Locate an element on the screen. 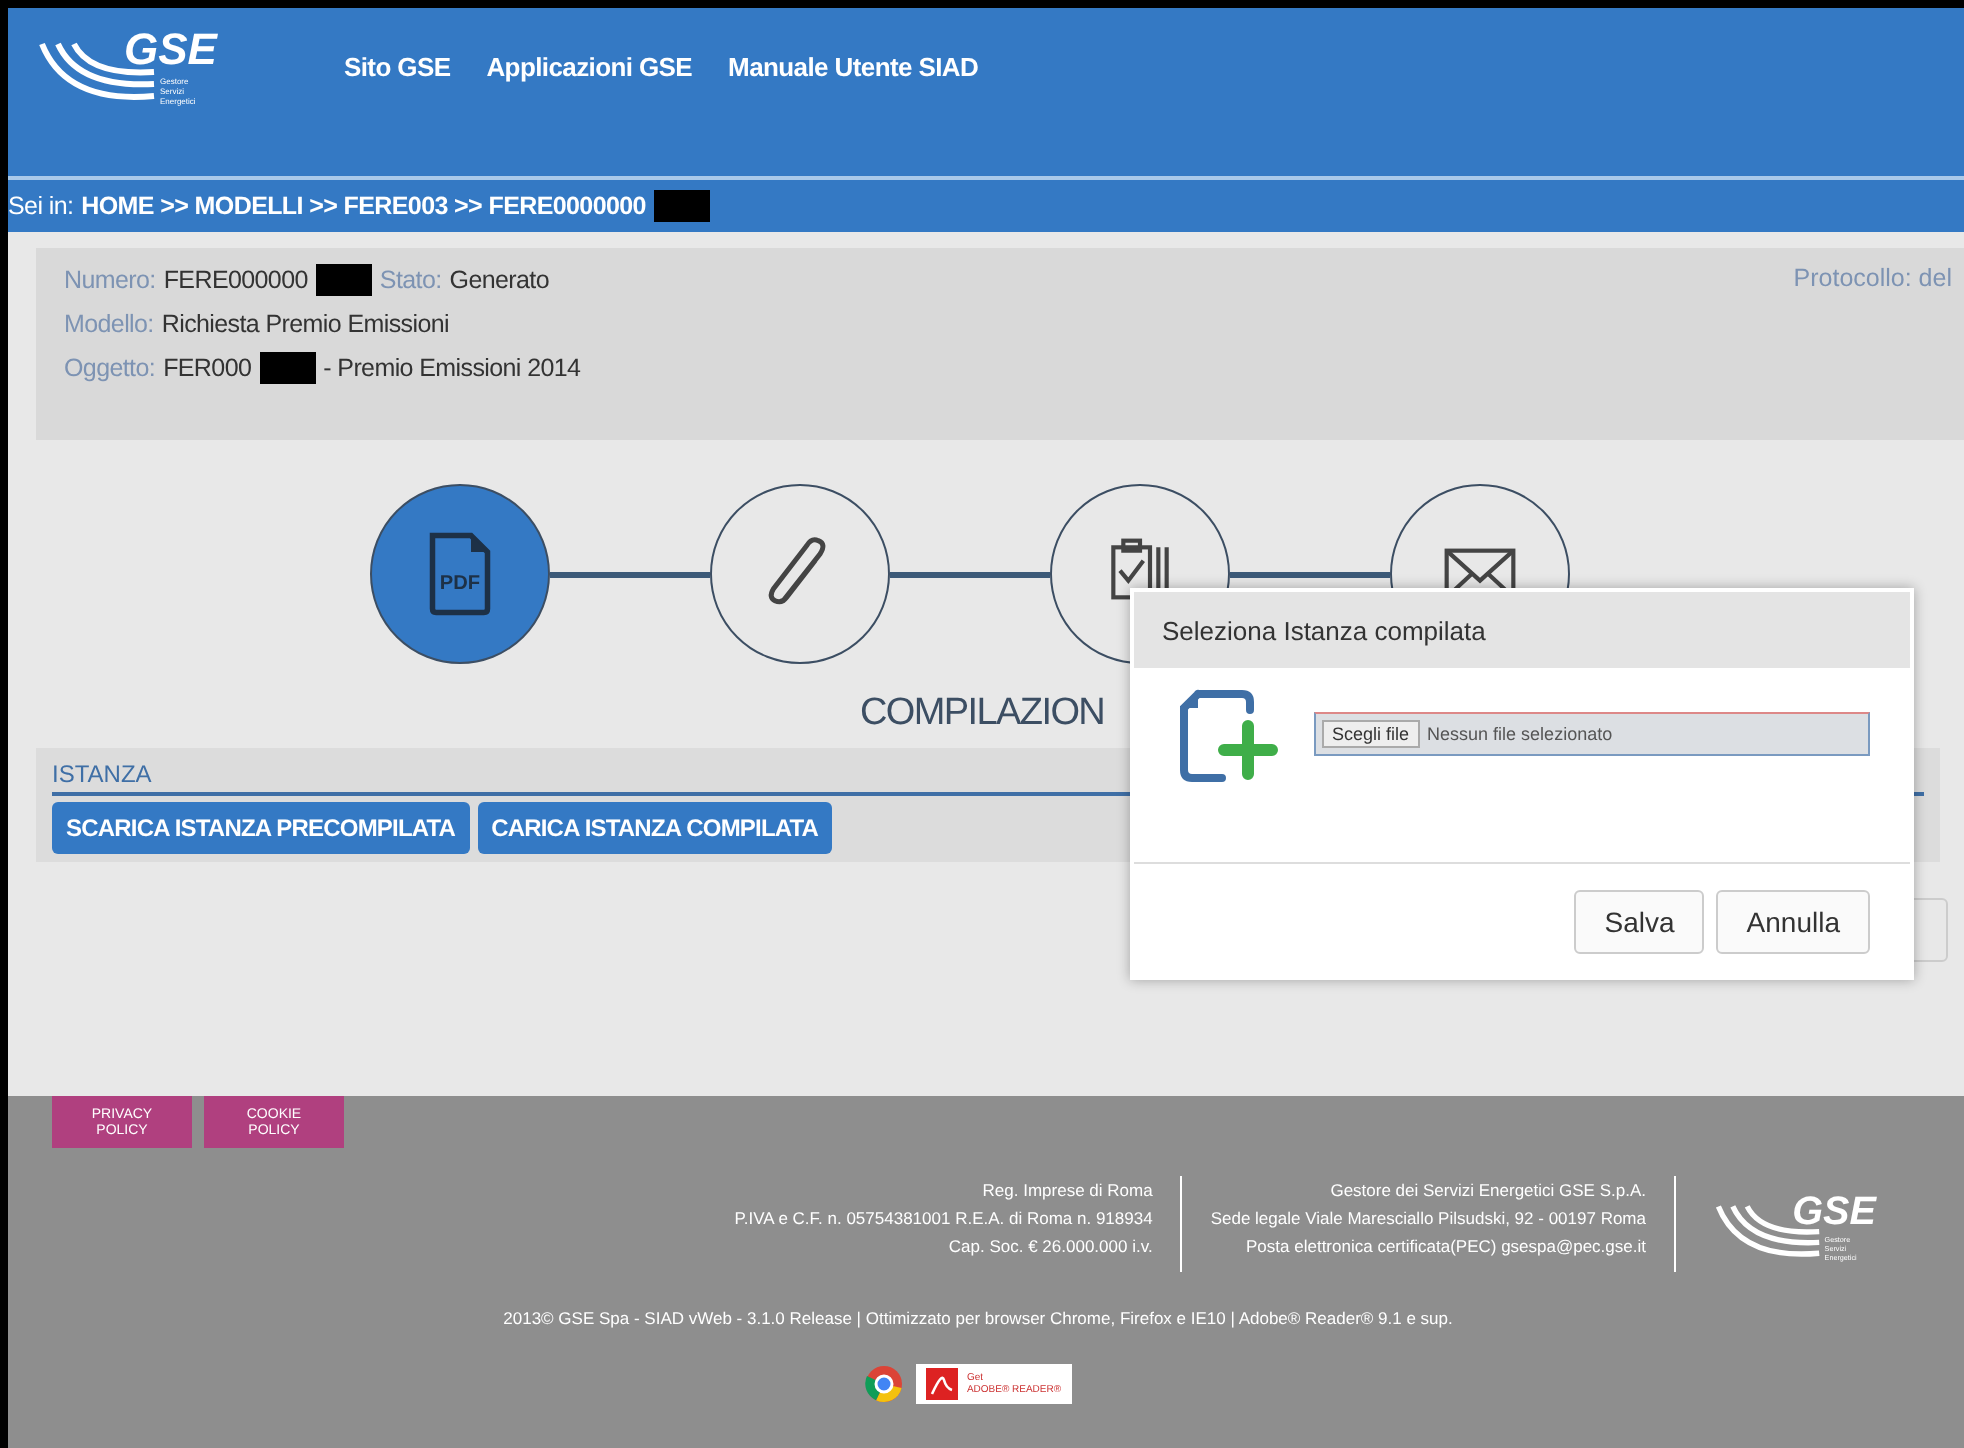 The width and height of the screenshot is (1964, 1448). nav-link: Sito GSE is located at coordinates (397, 67).